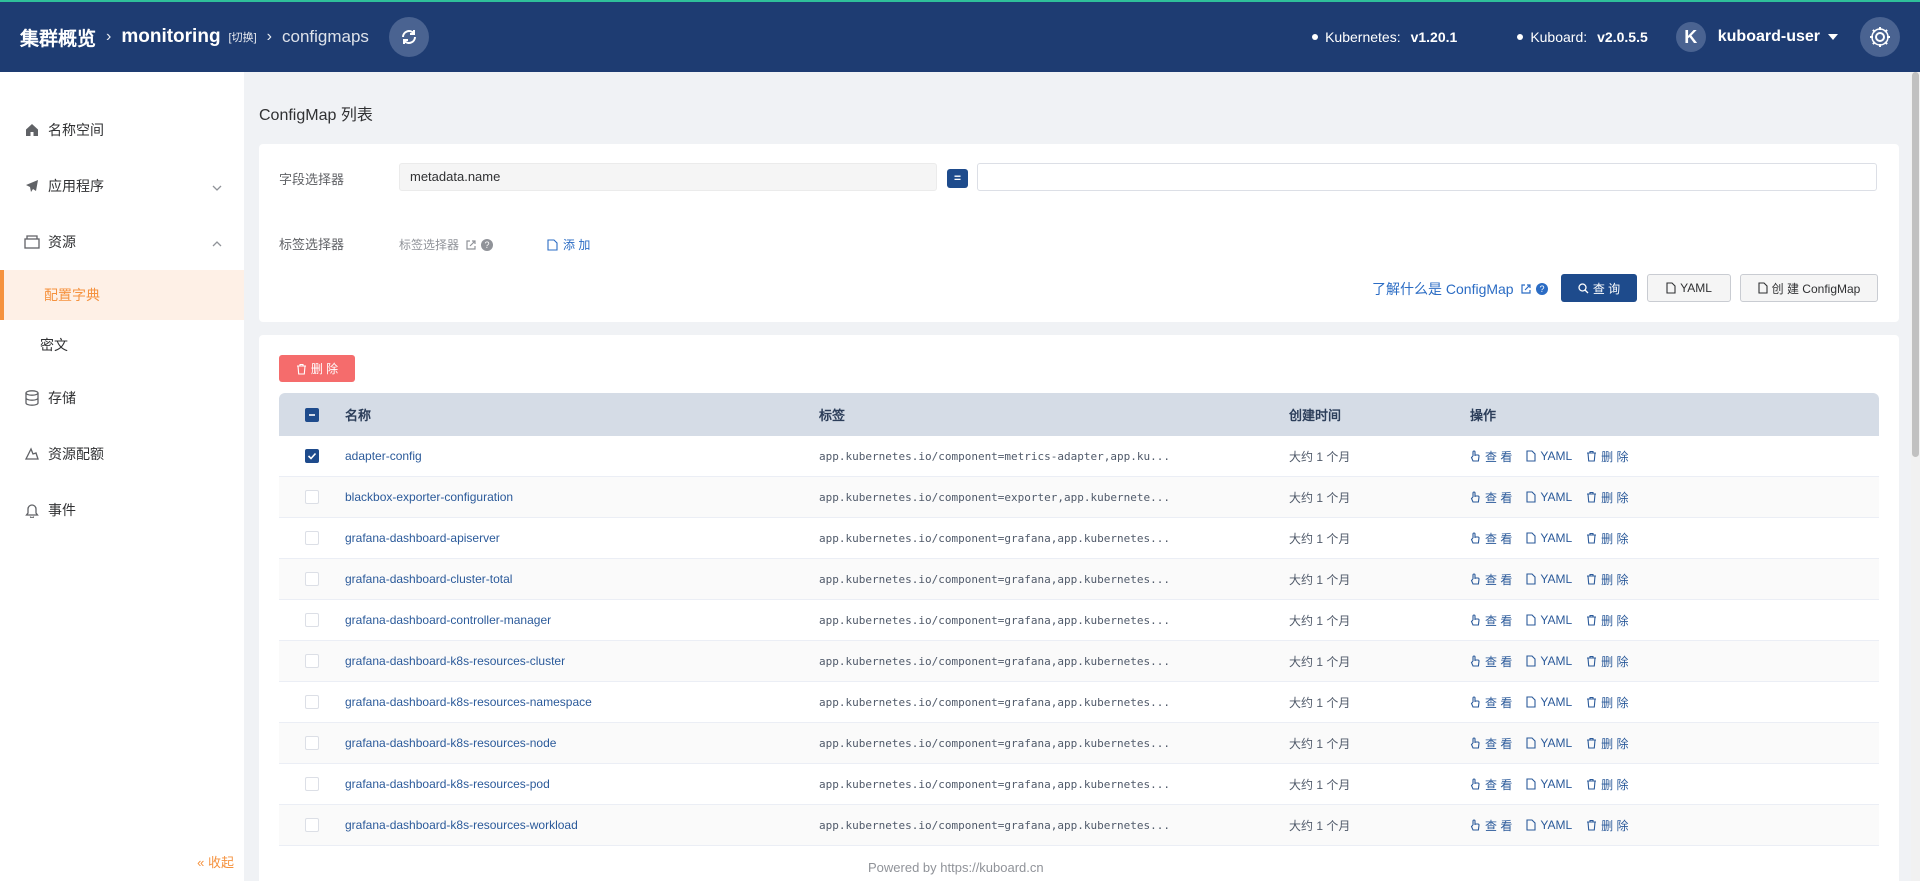 This screenshot has width=1920, height=881. I want to click on what-is-configmap-link: 了解什么是 ConfigMap ?, so click(1460, 289).